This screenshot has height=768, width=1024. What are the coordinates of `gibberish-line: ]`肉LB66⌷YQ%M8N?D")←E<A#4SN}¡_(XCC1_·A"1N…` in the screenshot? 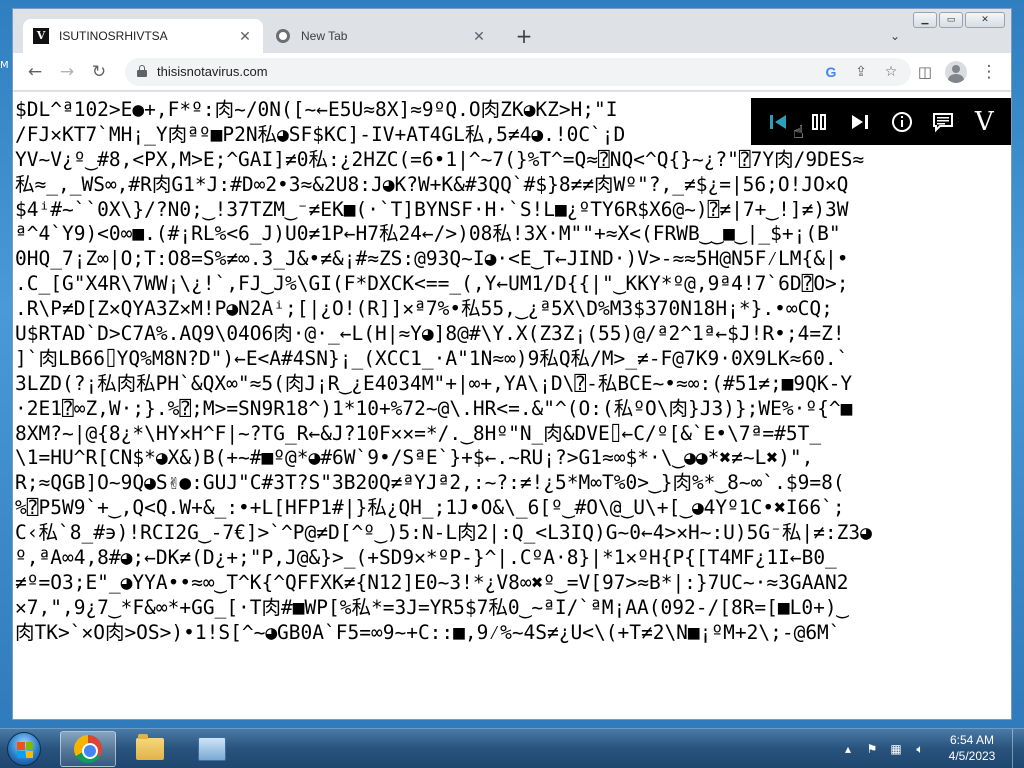 It's located at (432, 358).